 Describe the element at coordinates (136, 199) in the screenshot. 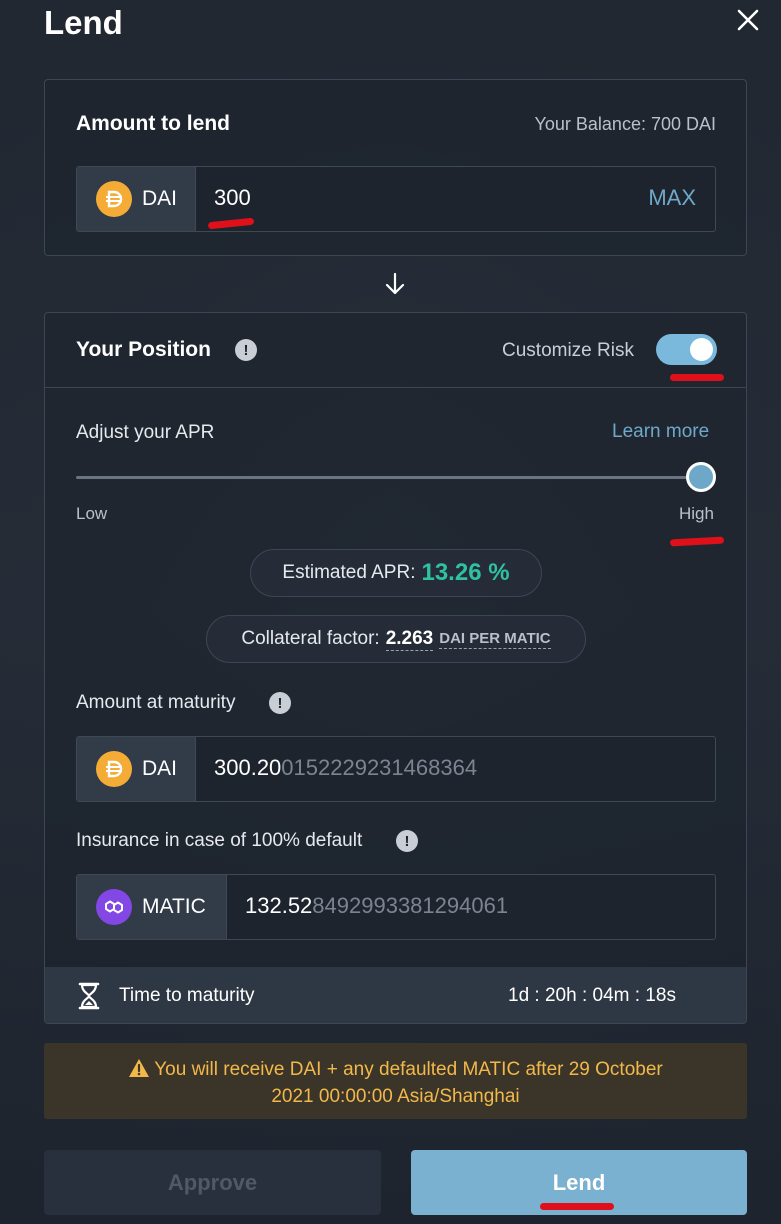

I see `token-selector-dai: DAI` at that location.